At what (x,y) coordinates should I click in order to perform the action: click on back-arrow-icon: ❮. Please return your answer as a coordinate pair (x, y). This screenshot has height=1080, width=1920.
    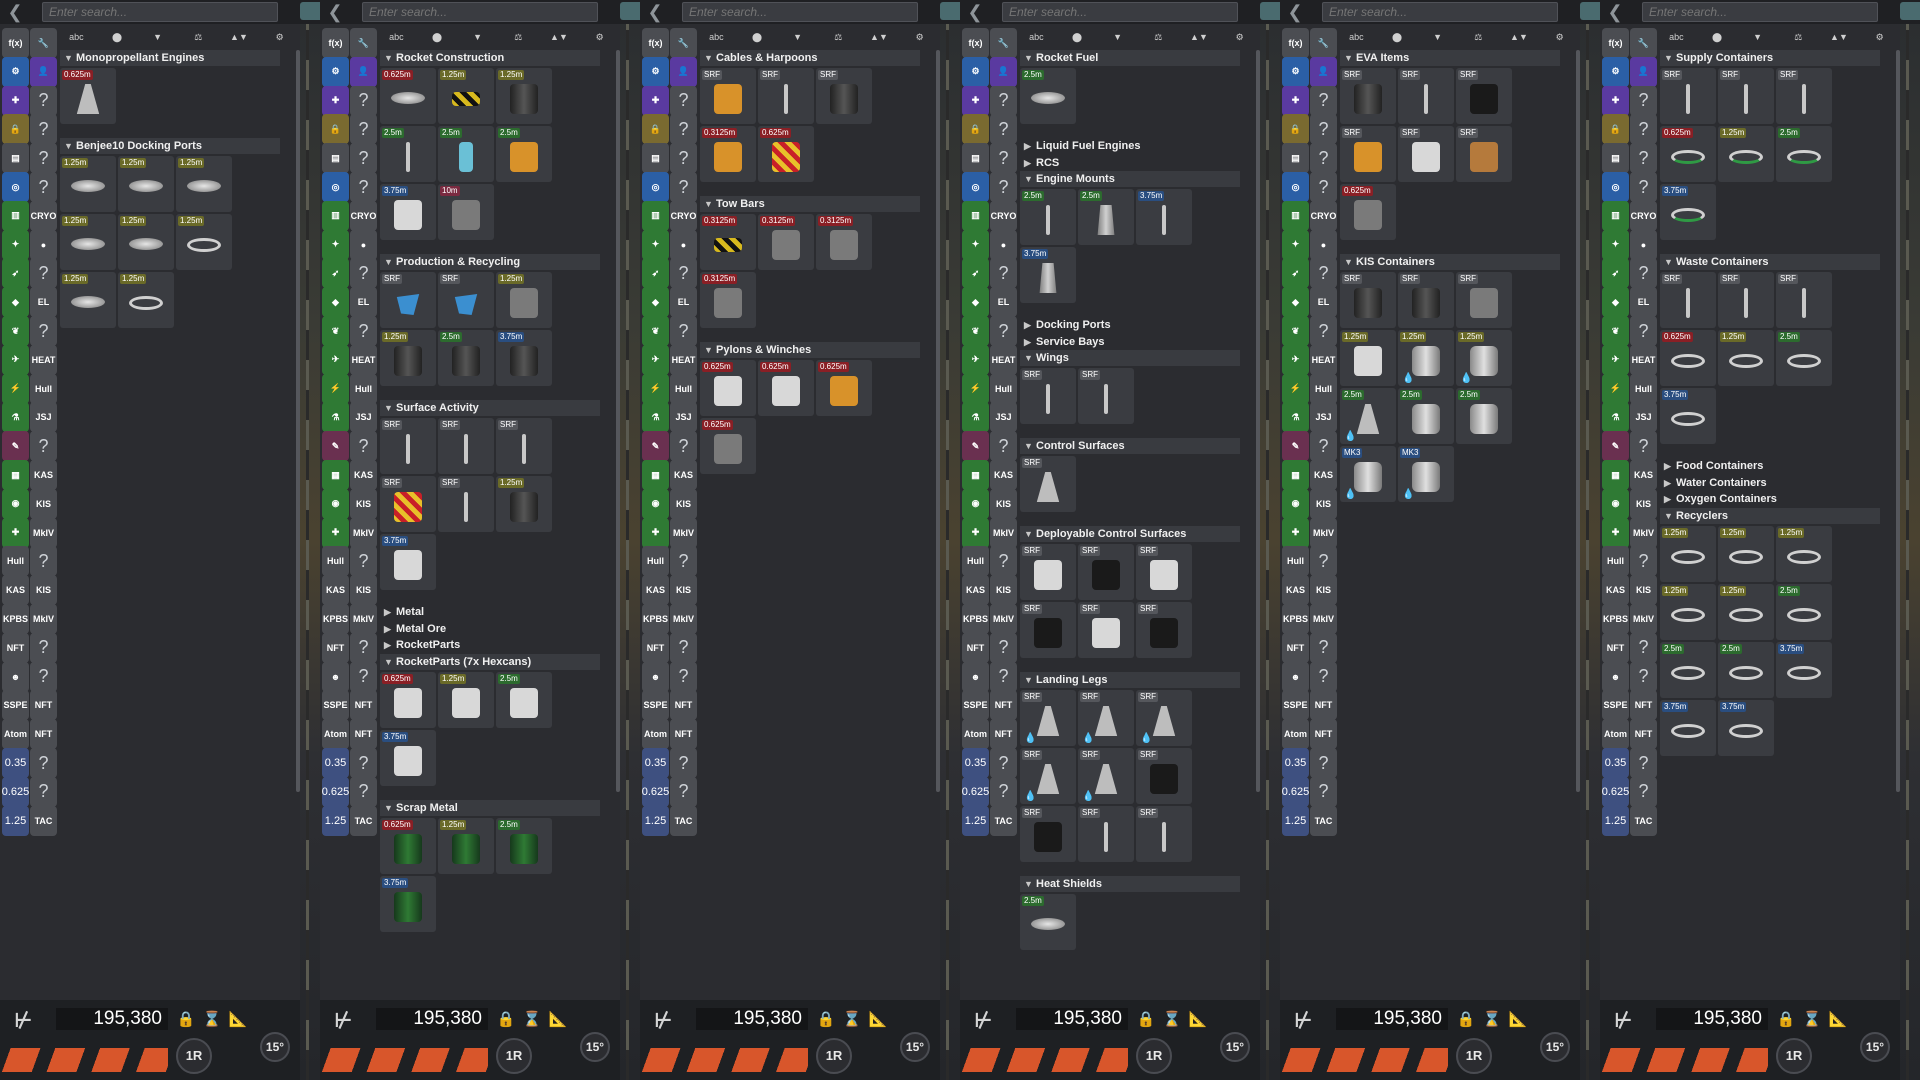
    Looking at the image, I should click on (1295, 12).